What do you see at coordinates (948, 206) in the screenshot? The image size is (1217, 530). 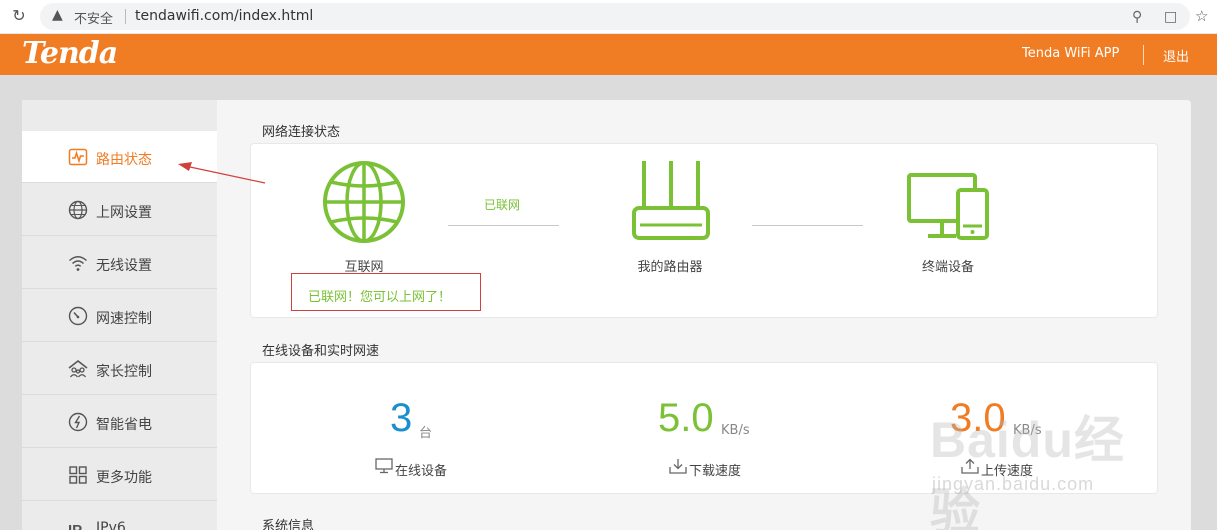 I see `terminal-devices-icon` at bounding box center [948, 206].